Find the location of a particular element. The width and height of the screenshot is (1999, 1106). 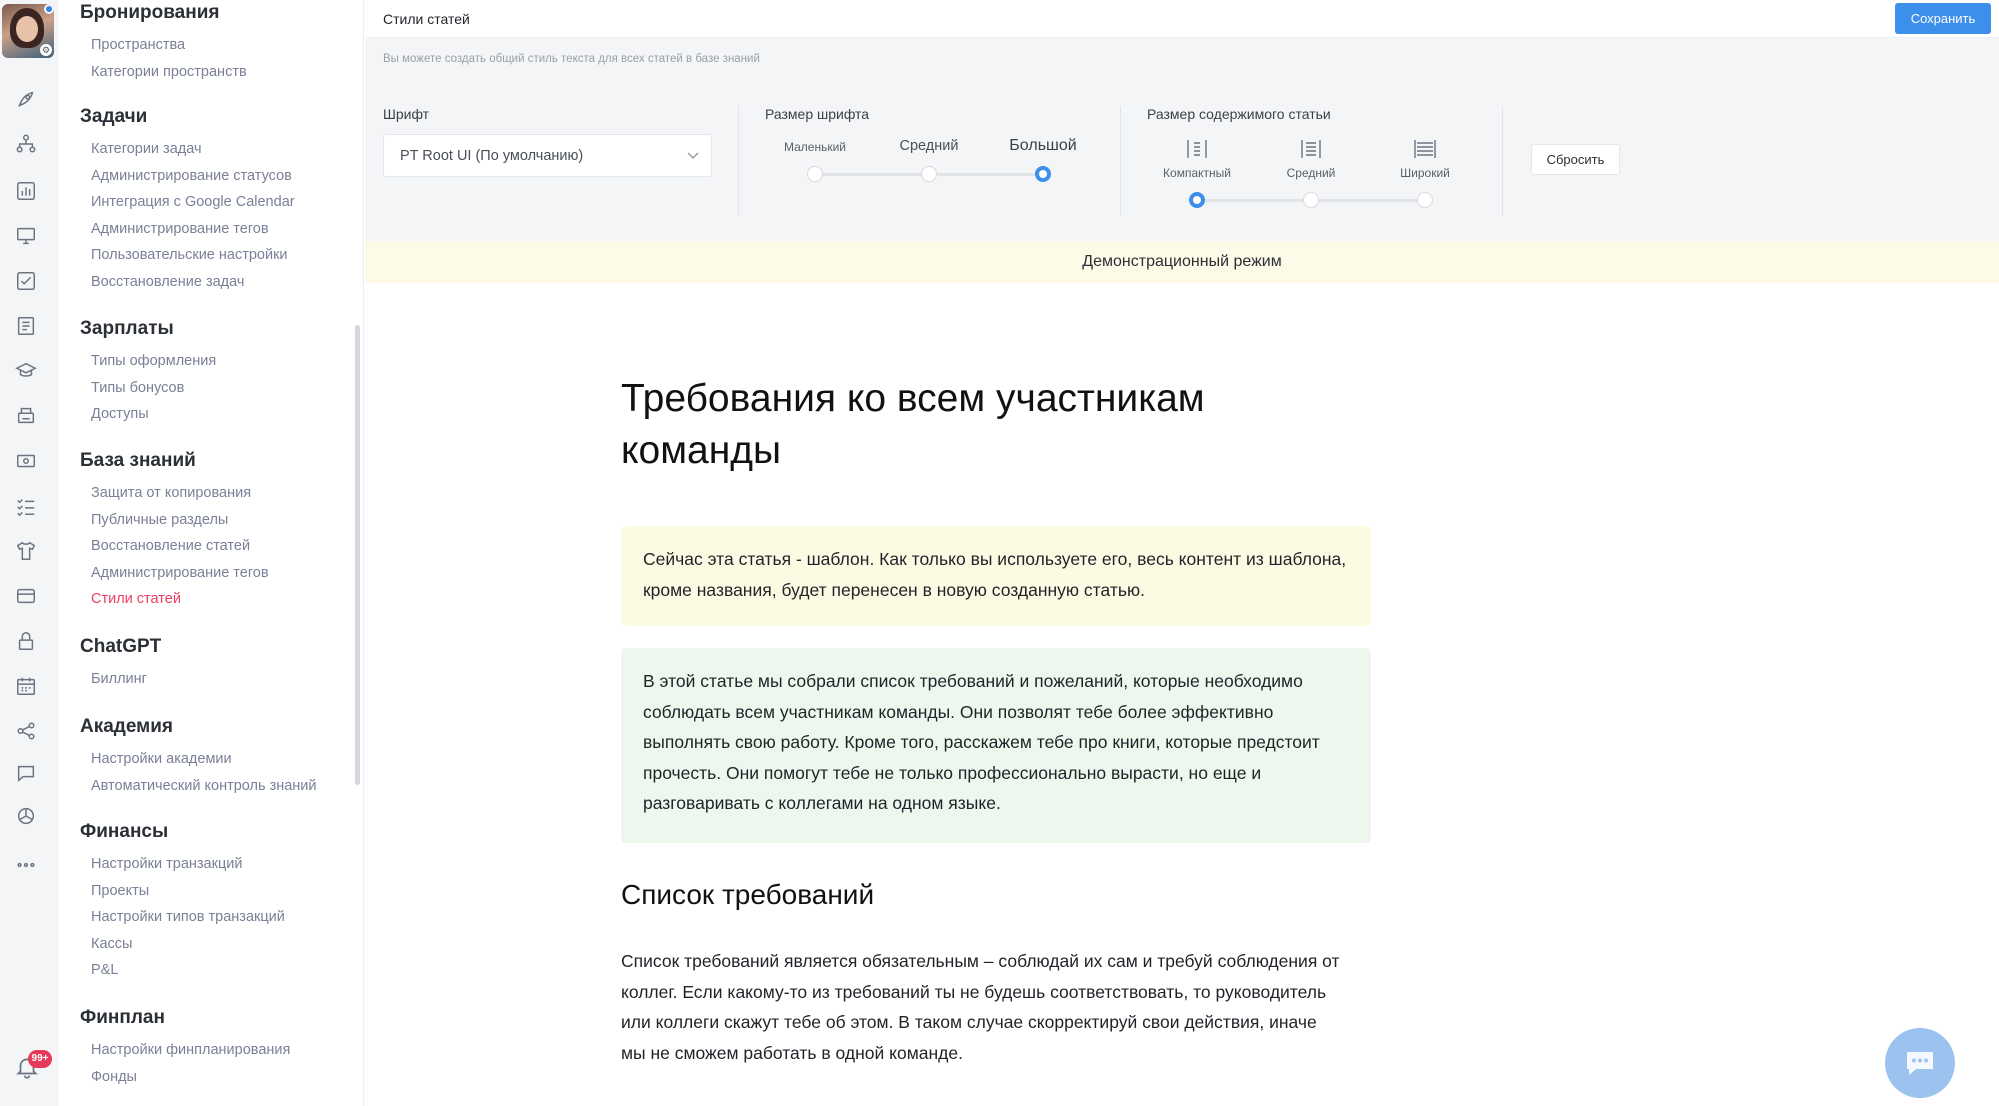

menu-item-cash-desks: Кассы is located at coordinates (188, 944).